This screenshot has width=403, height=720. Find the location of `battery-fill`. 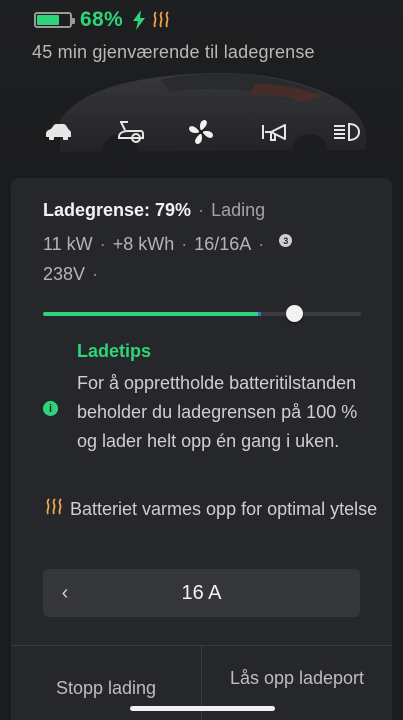

battery-fill is located at coordinates (48, 20).